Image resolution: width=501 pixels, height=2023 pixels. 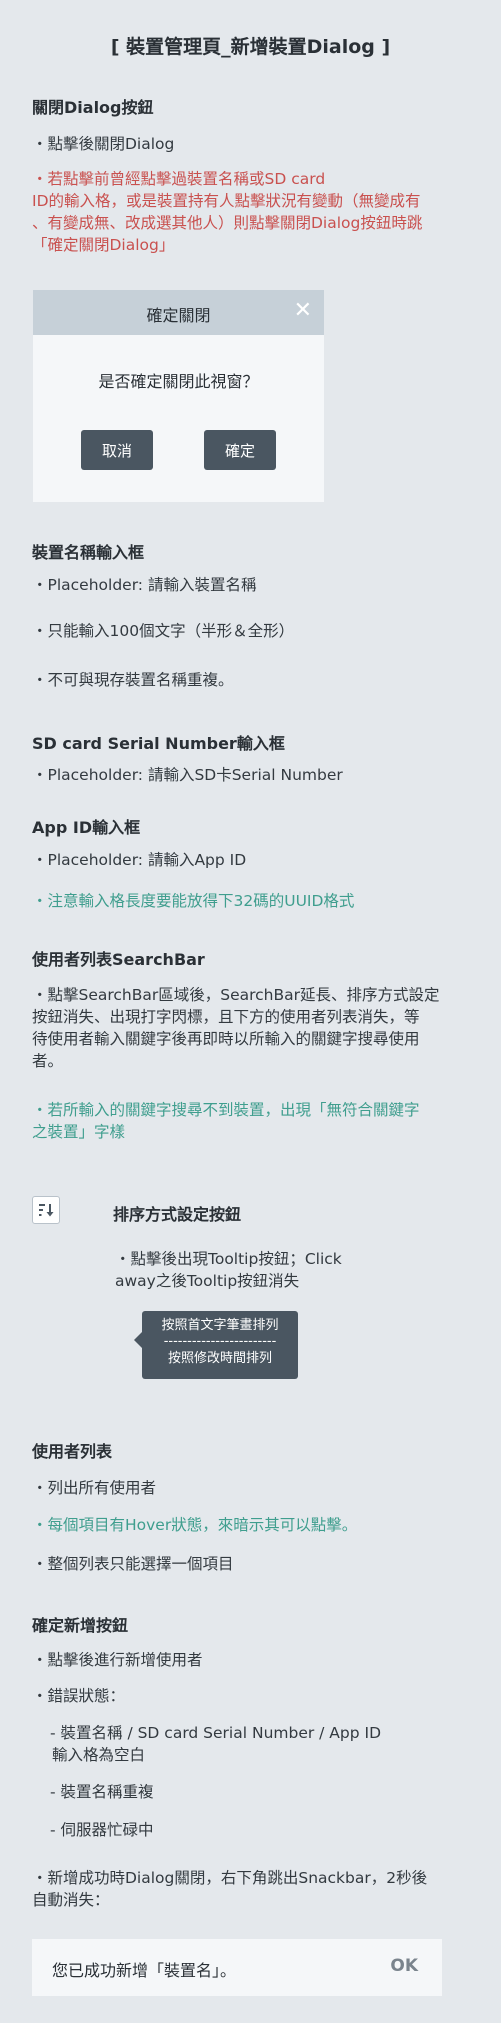 What do you see at coordinates (158, 743) in the screenshot?
I see `sd-section-heading: SD card Serial Number輸入框` at bounding box center [158, 743].